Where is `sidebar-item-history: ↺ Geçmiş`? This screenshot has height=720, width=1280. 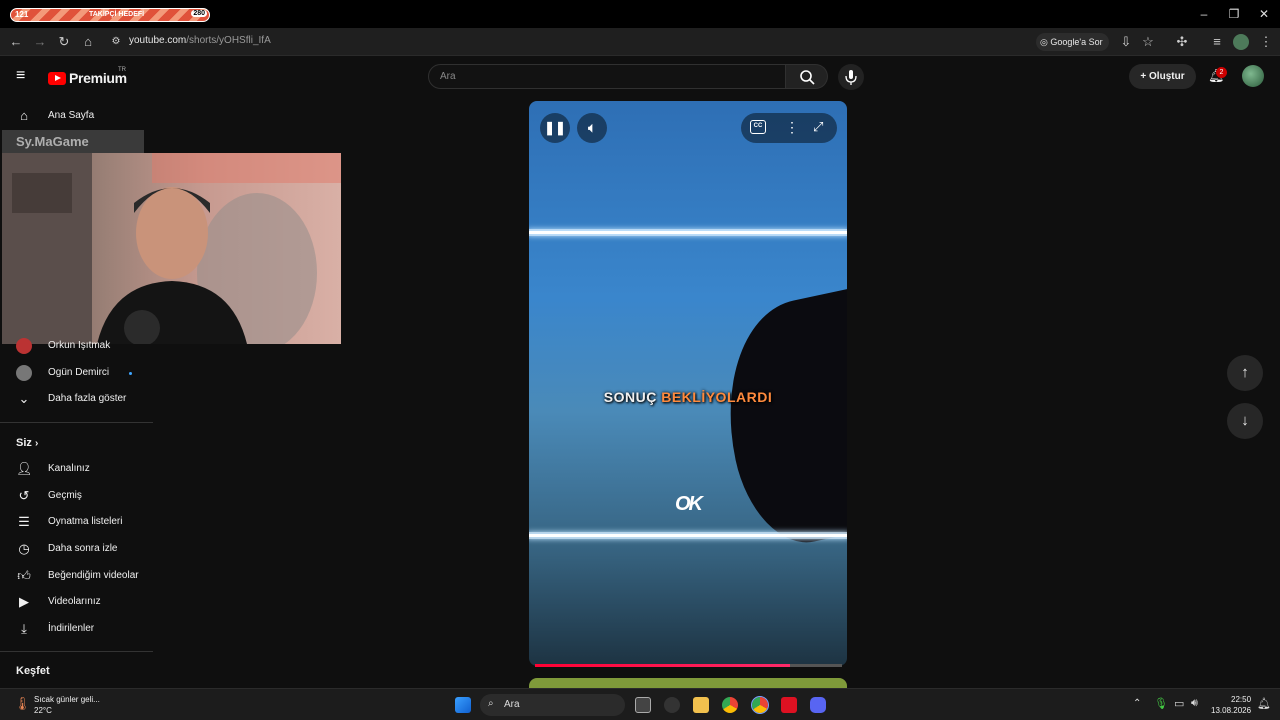
sidebar-item-history: ↺ Geçmiş is located at coordinates (76, 496).